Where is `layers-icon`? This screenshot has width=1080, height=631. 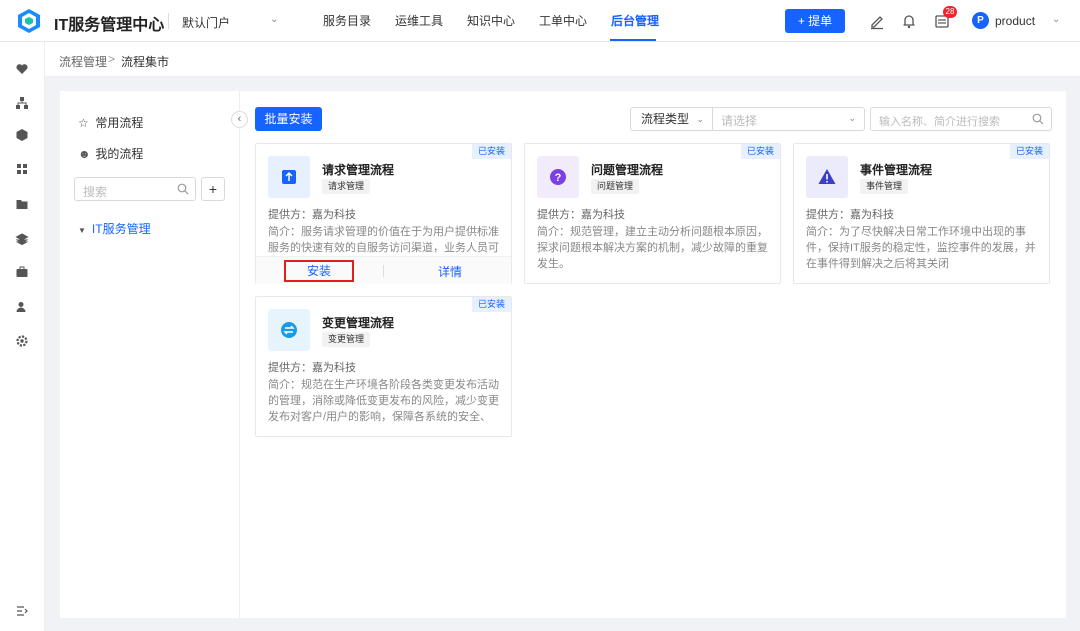 layers-icon is located at coordinates (22, 239).